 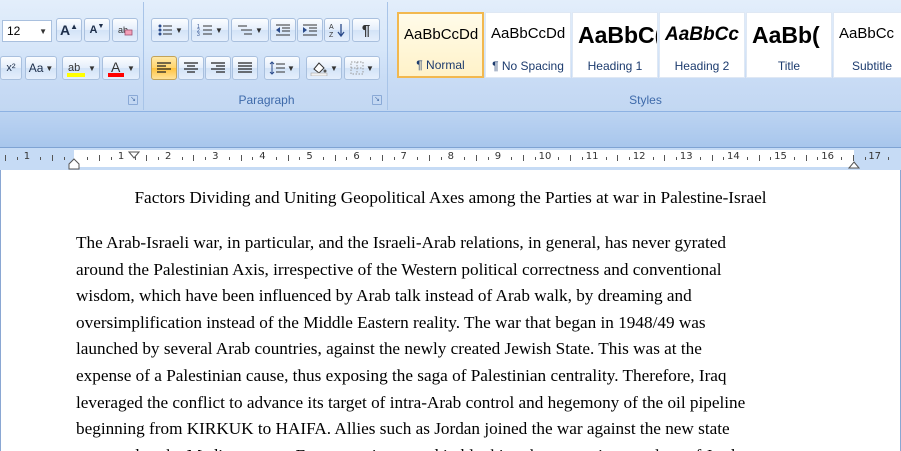 I want to click on ruler-number: 5, so click(x=309, y=156).